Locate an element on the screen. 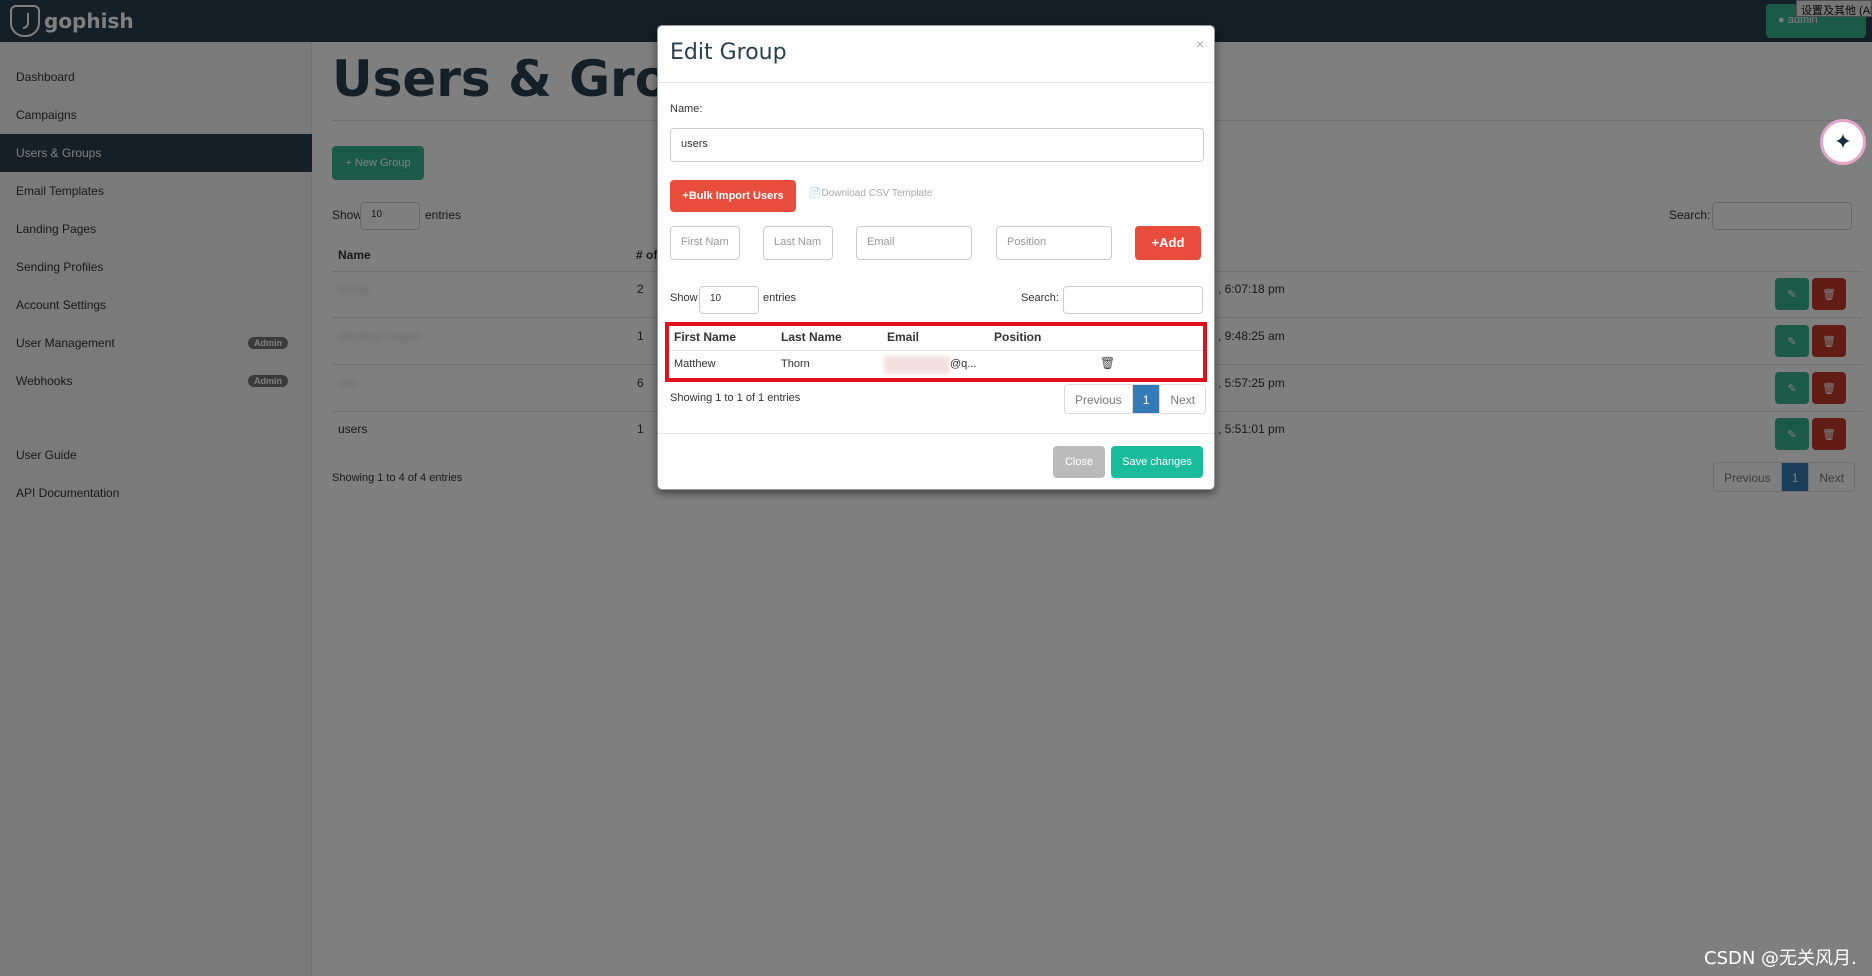 The width and height of the screenshot is (1872, 976). add-user-label: Add is located at coordinates (1172, 242).